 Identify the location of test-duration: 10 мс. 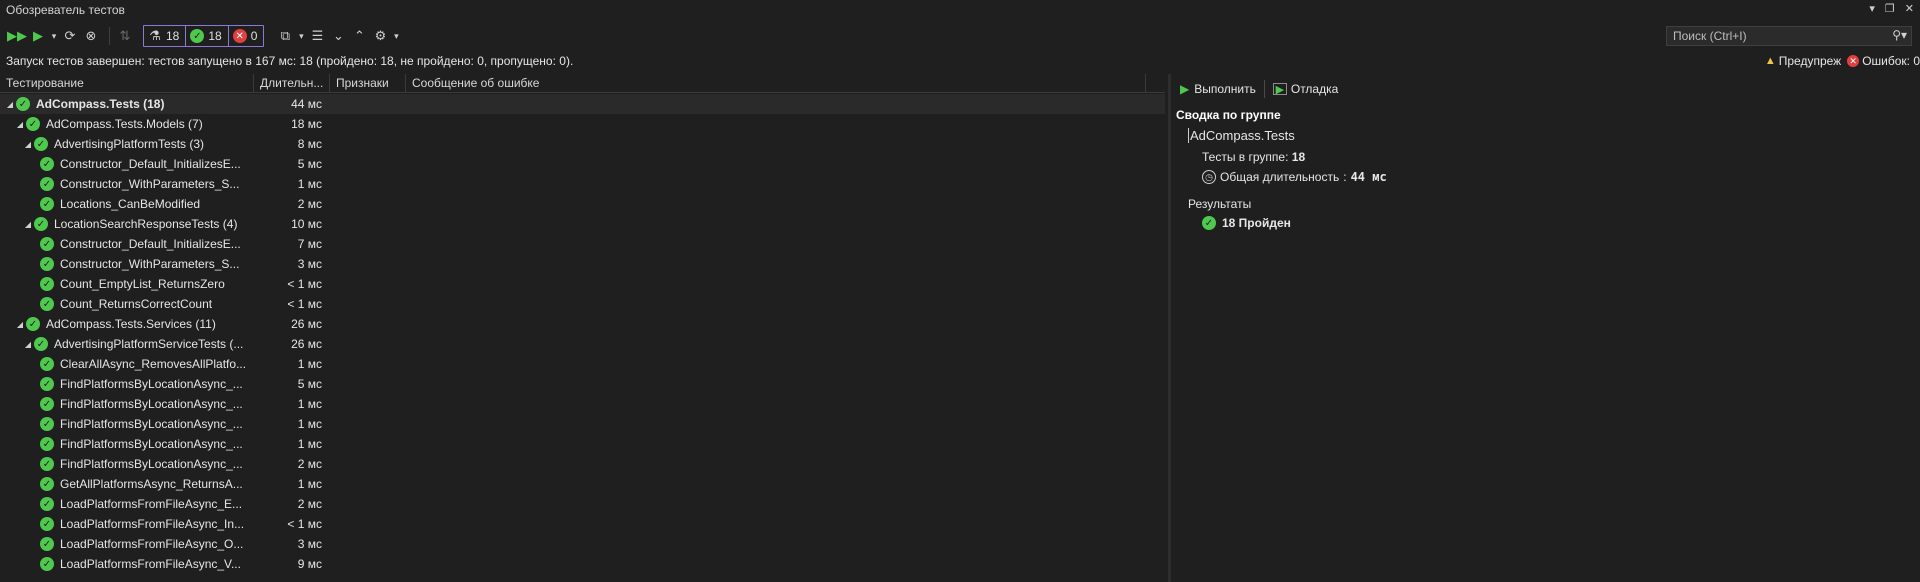
(306, 224).